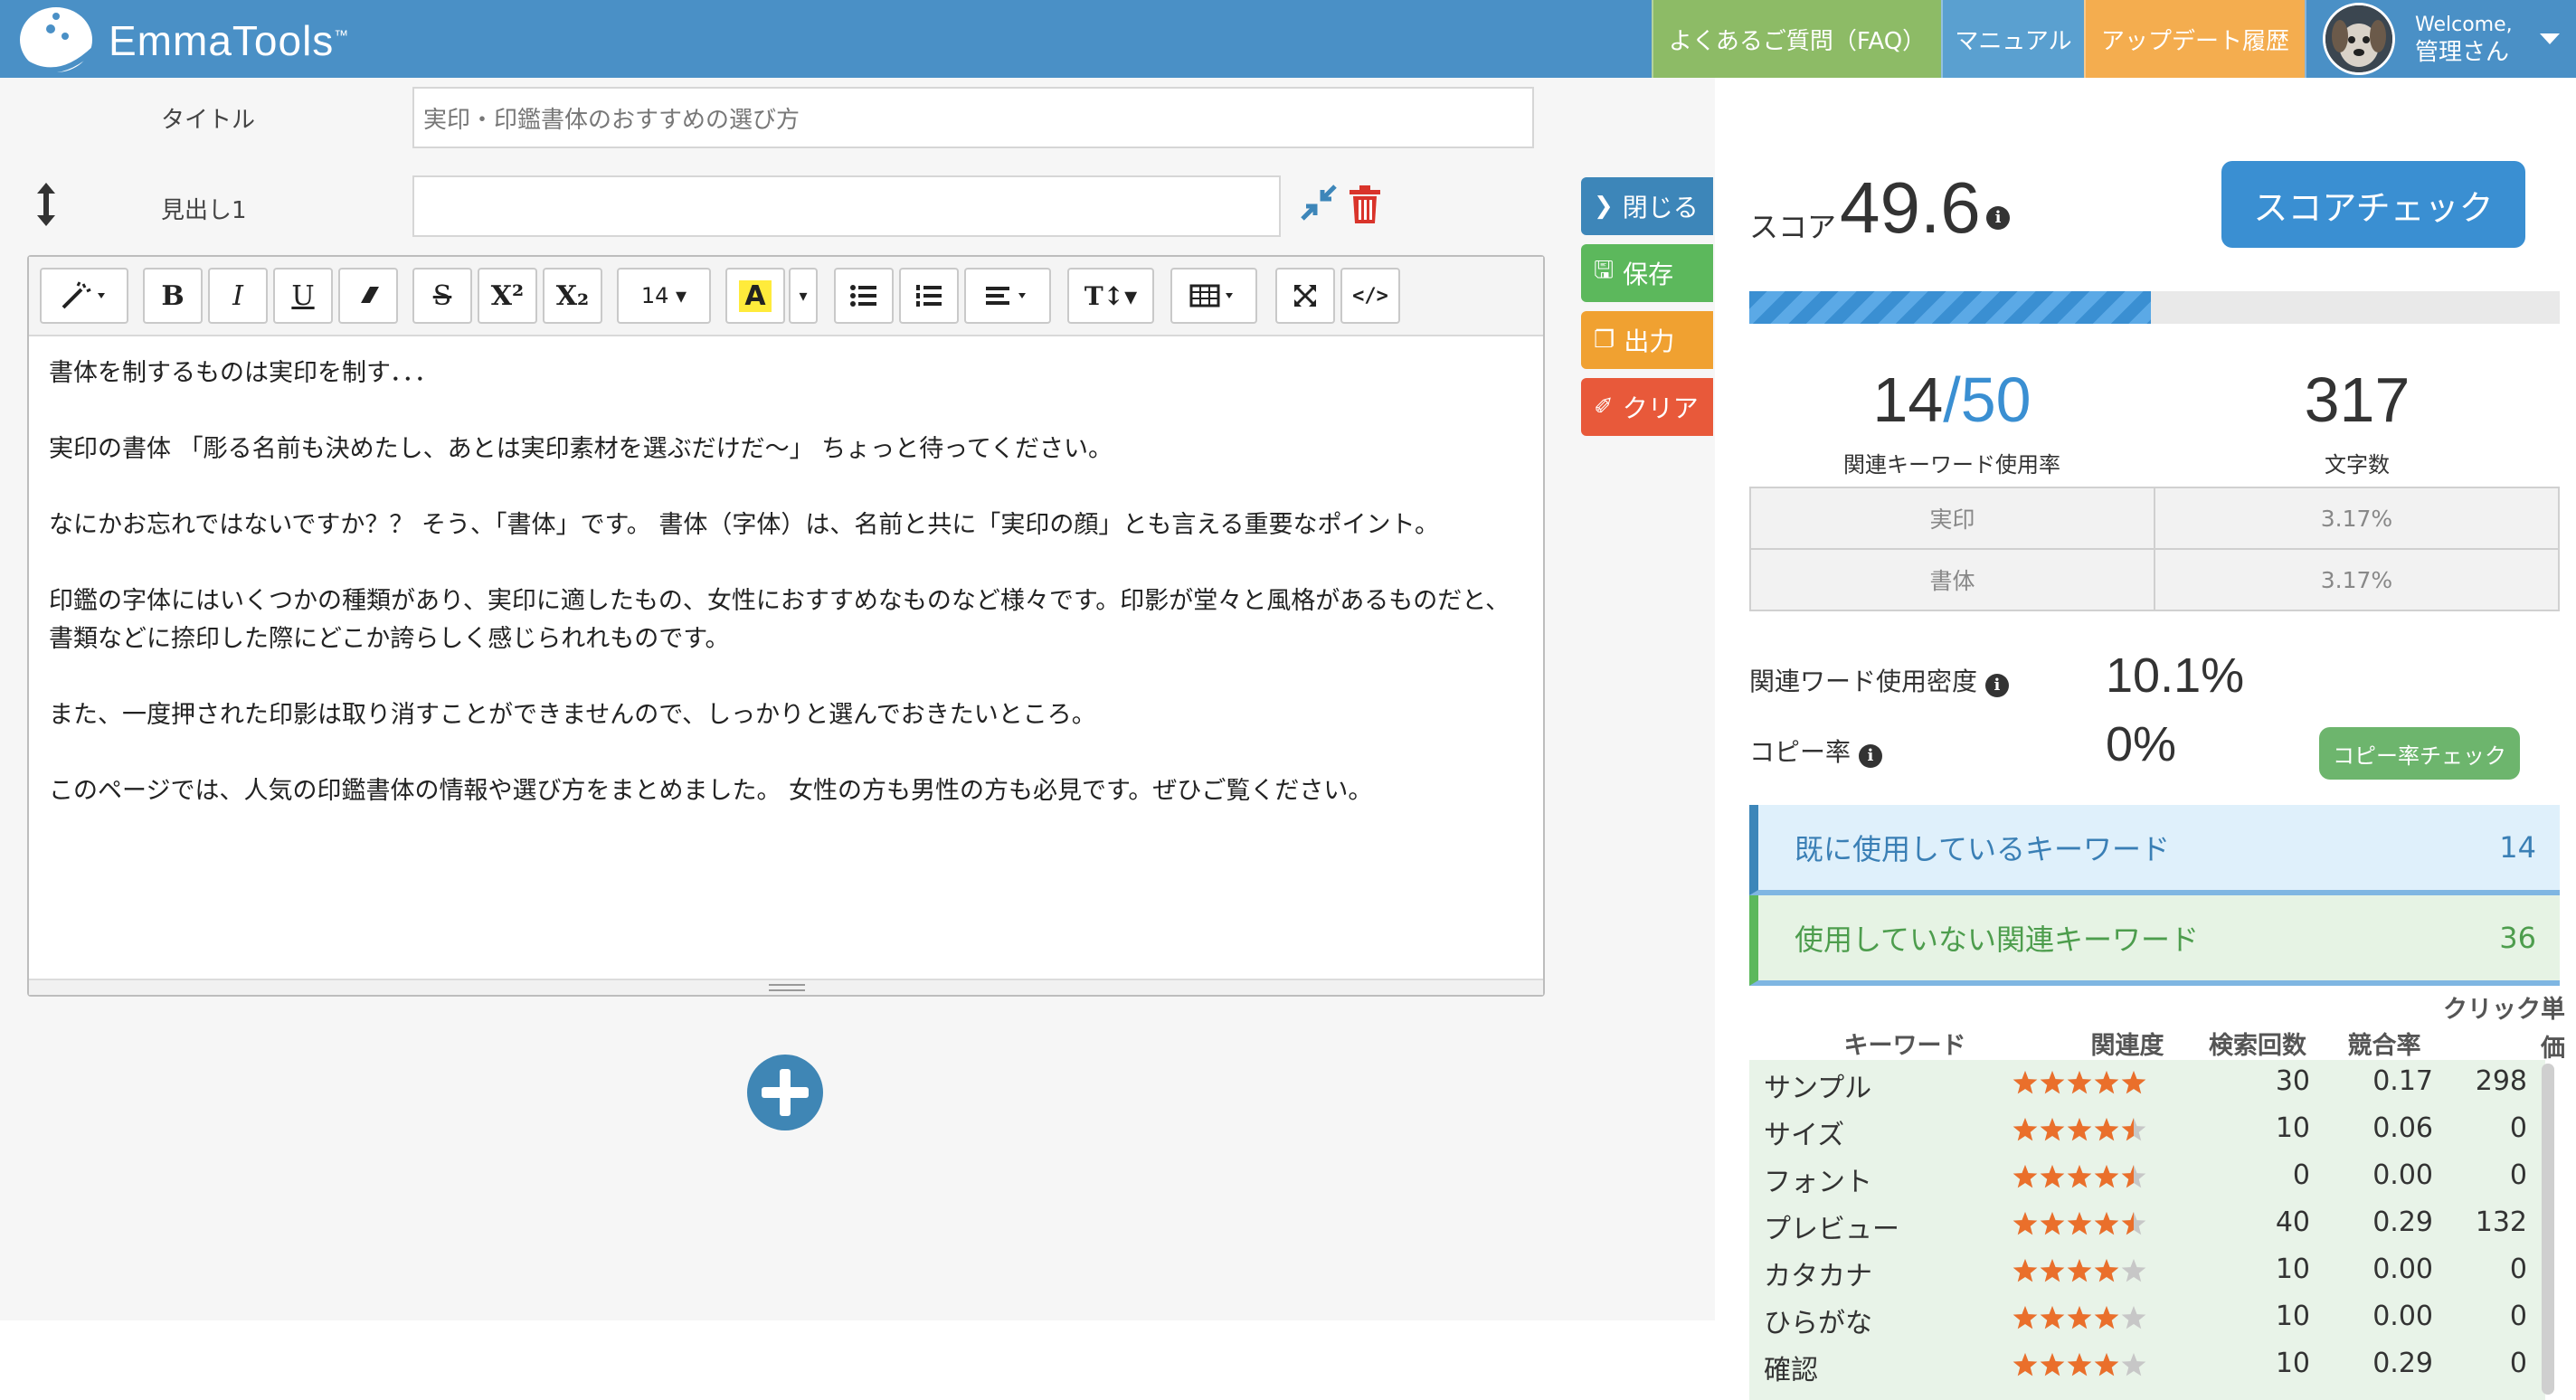 The height and width of the screenshot is (1400, 2576). I want to click on editor-resize-handle, so click(786, 987).